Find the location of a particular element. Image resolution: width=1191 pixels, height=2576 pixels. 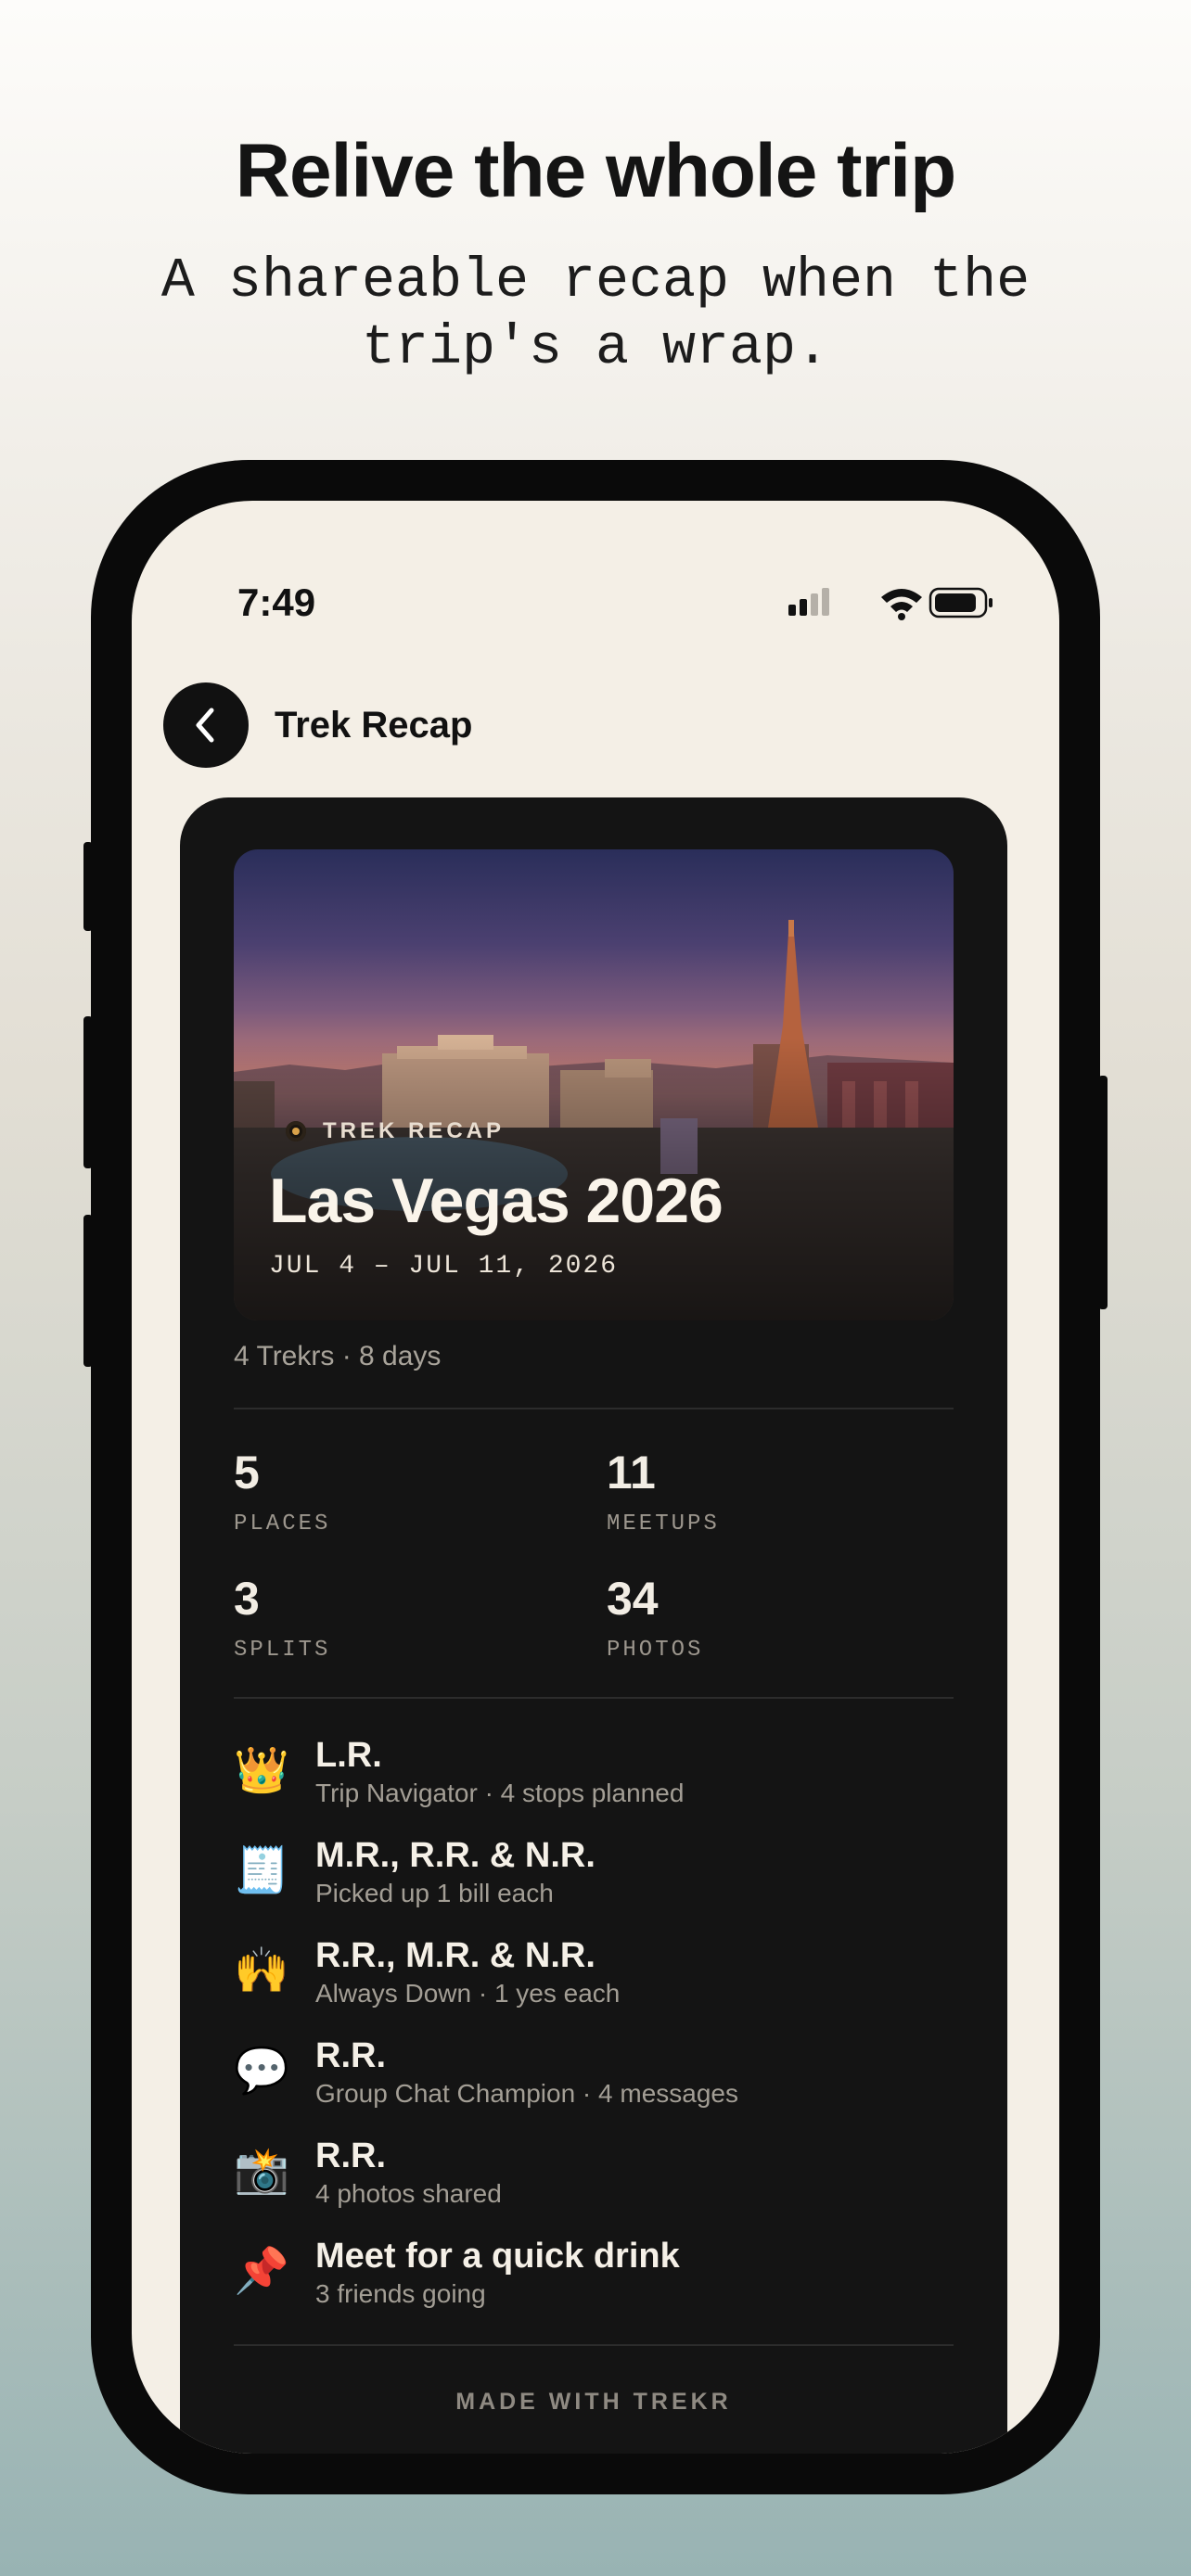

stat-splits: 3 SPLITS is located at coordinates (282, 1618).